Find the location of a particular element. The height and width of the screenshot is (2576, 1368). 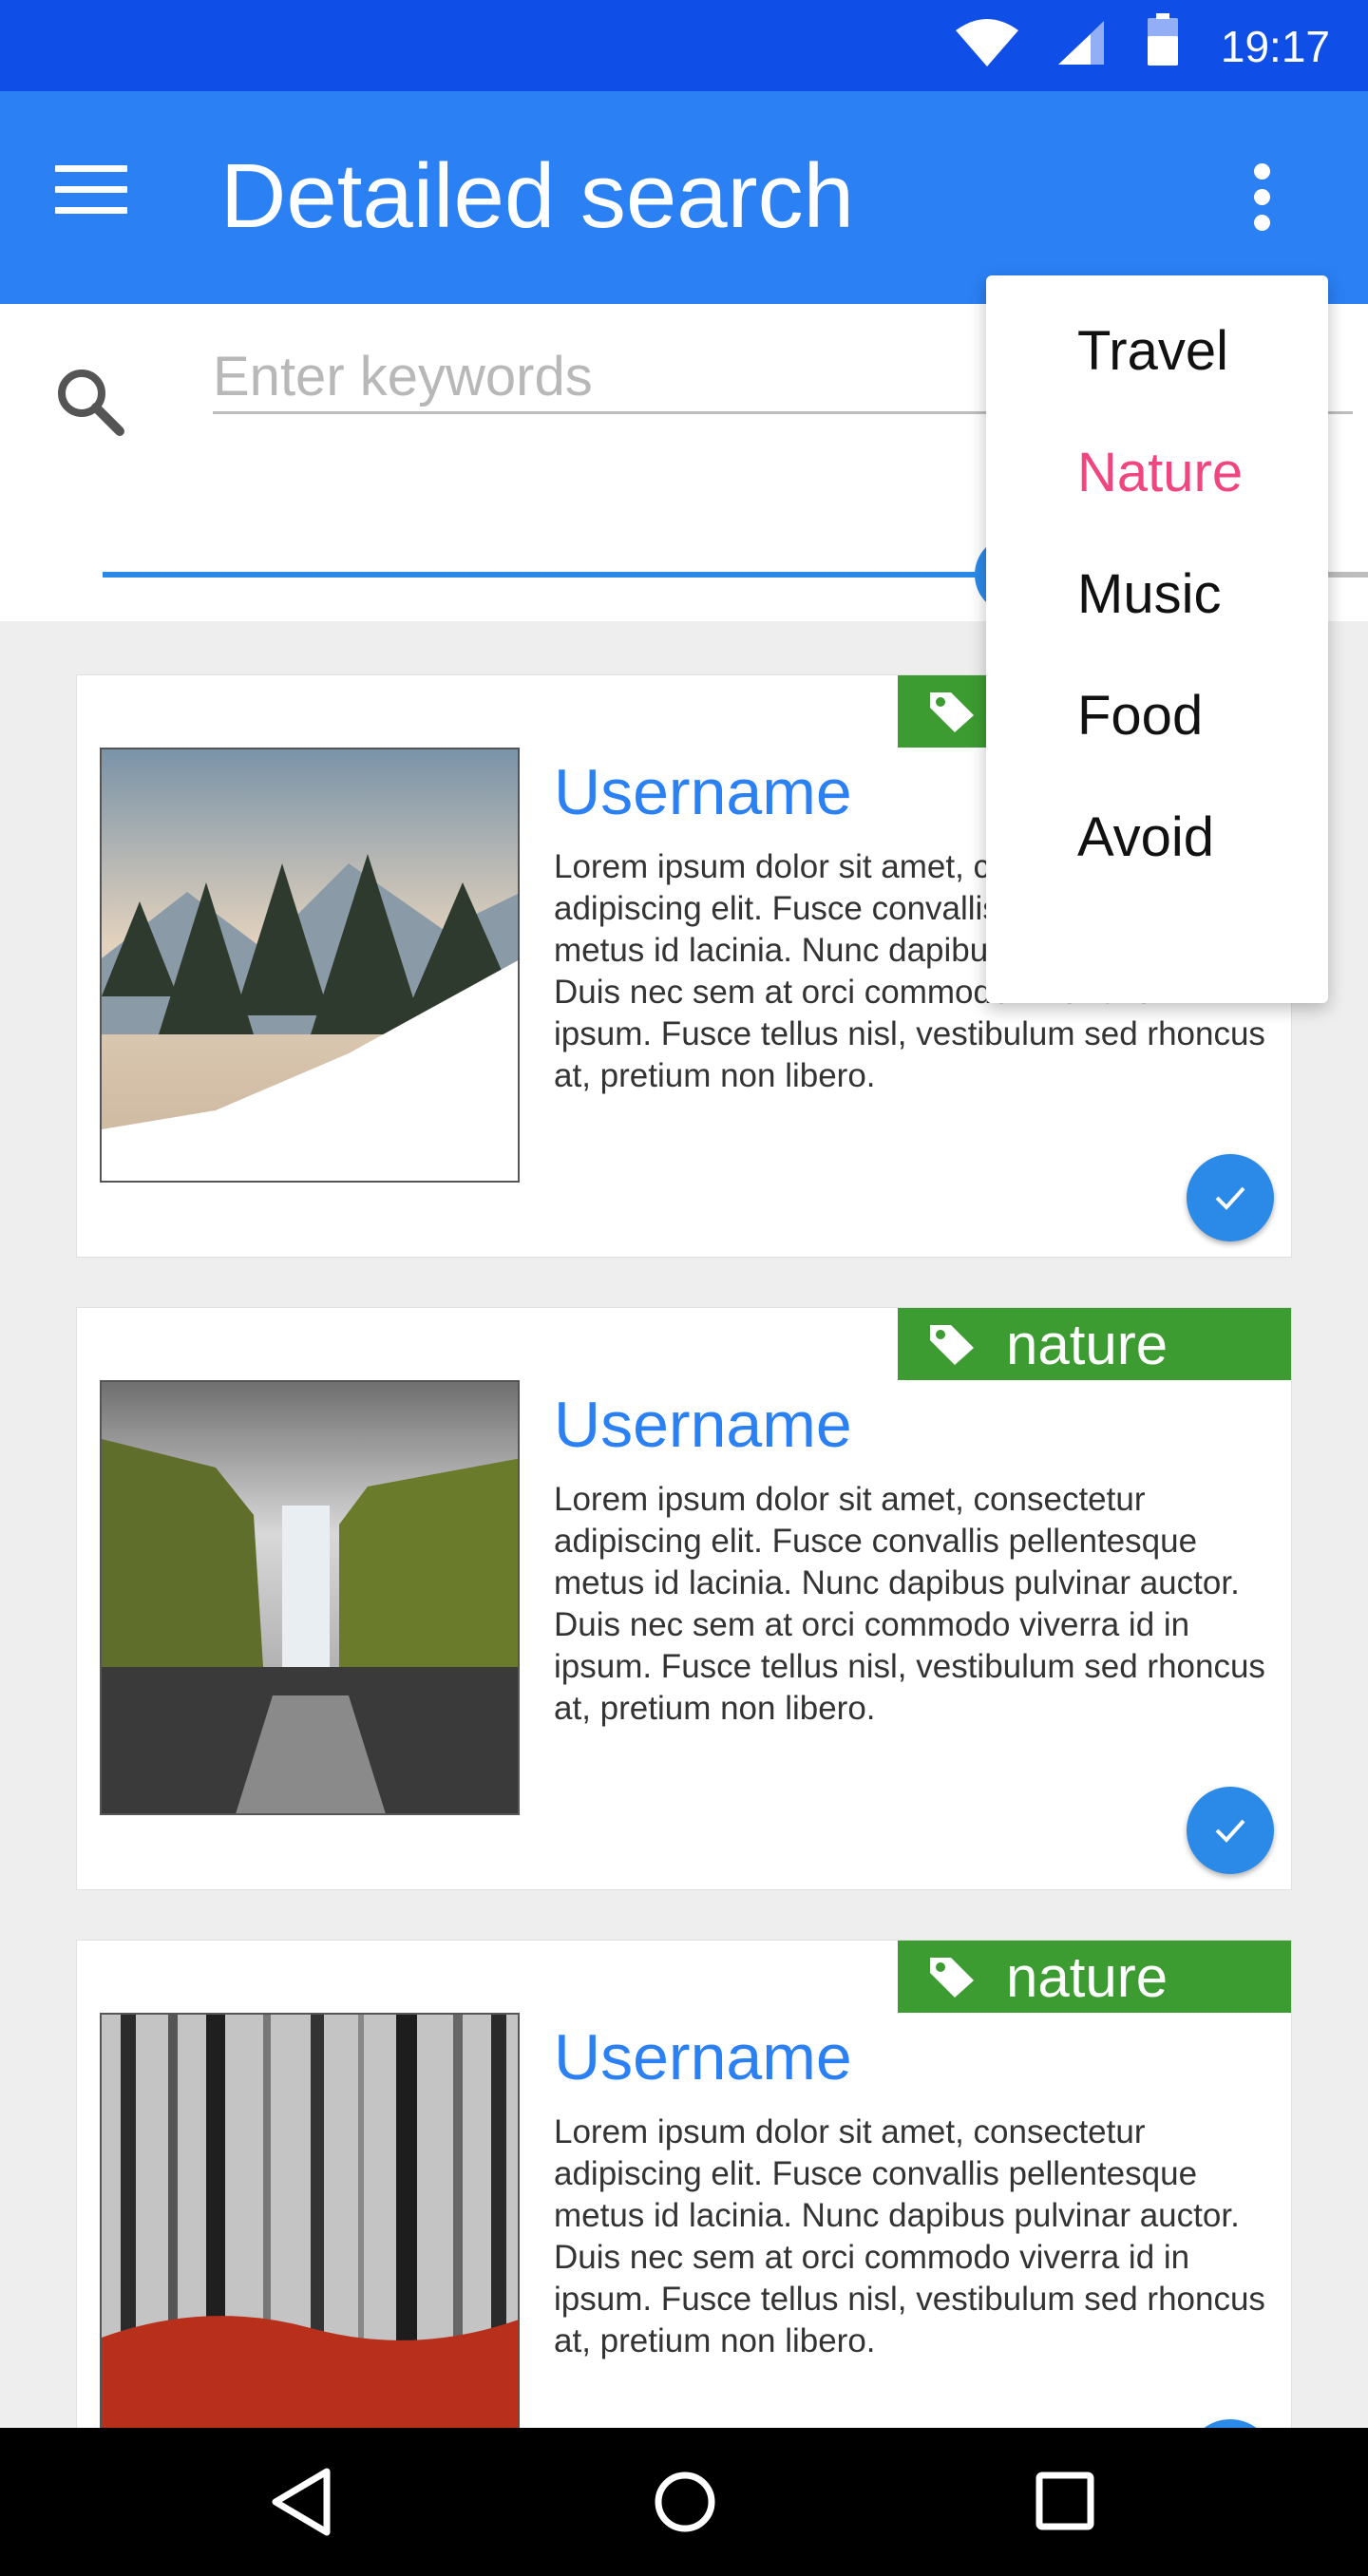

status-bar: 19:17 is located at coordinates (684, 45).